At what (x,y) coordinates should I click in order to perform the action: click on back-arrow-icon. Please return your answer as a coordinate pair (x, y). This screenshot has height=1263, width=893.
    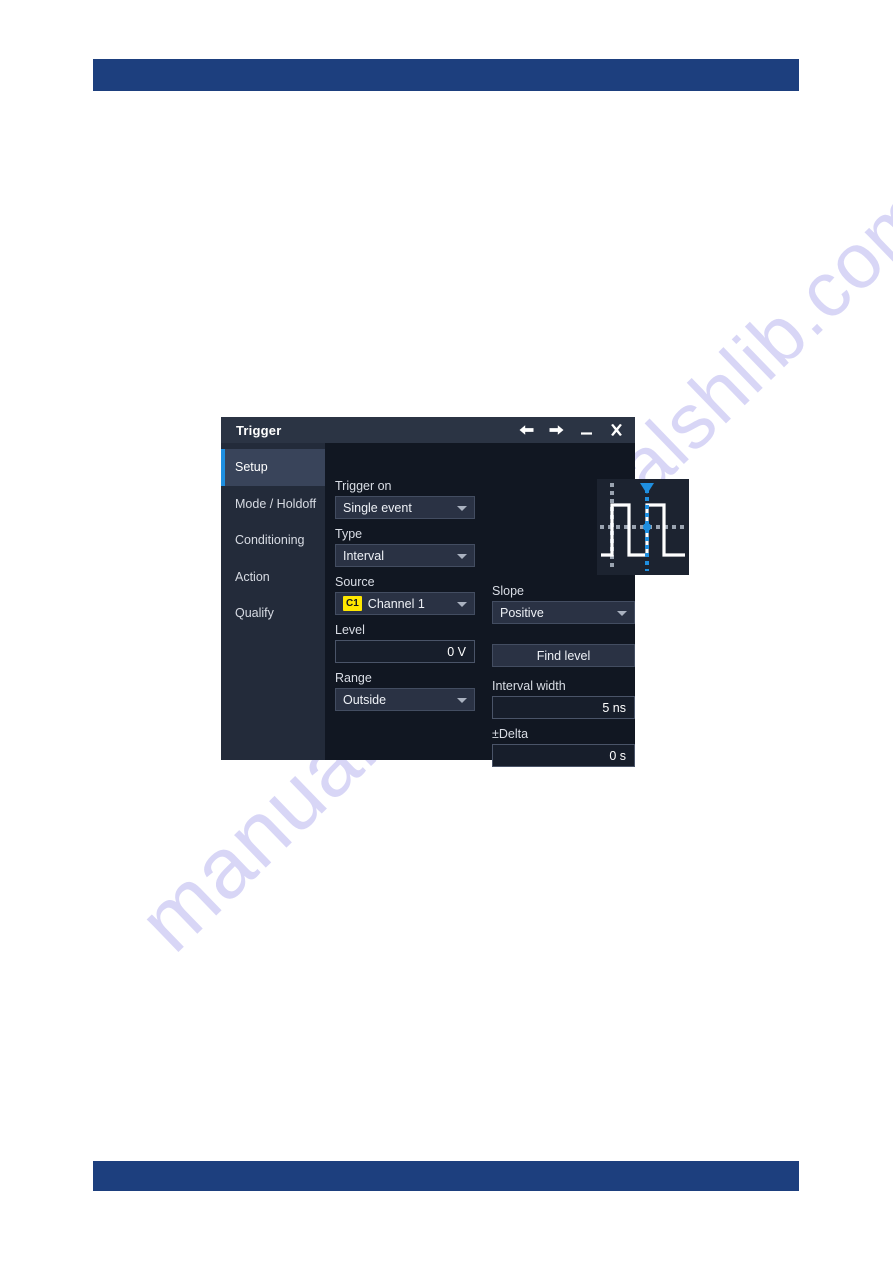
    Looking at the image, I should click on (526, 430).